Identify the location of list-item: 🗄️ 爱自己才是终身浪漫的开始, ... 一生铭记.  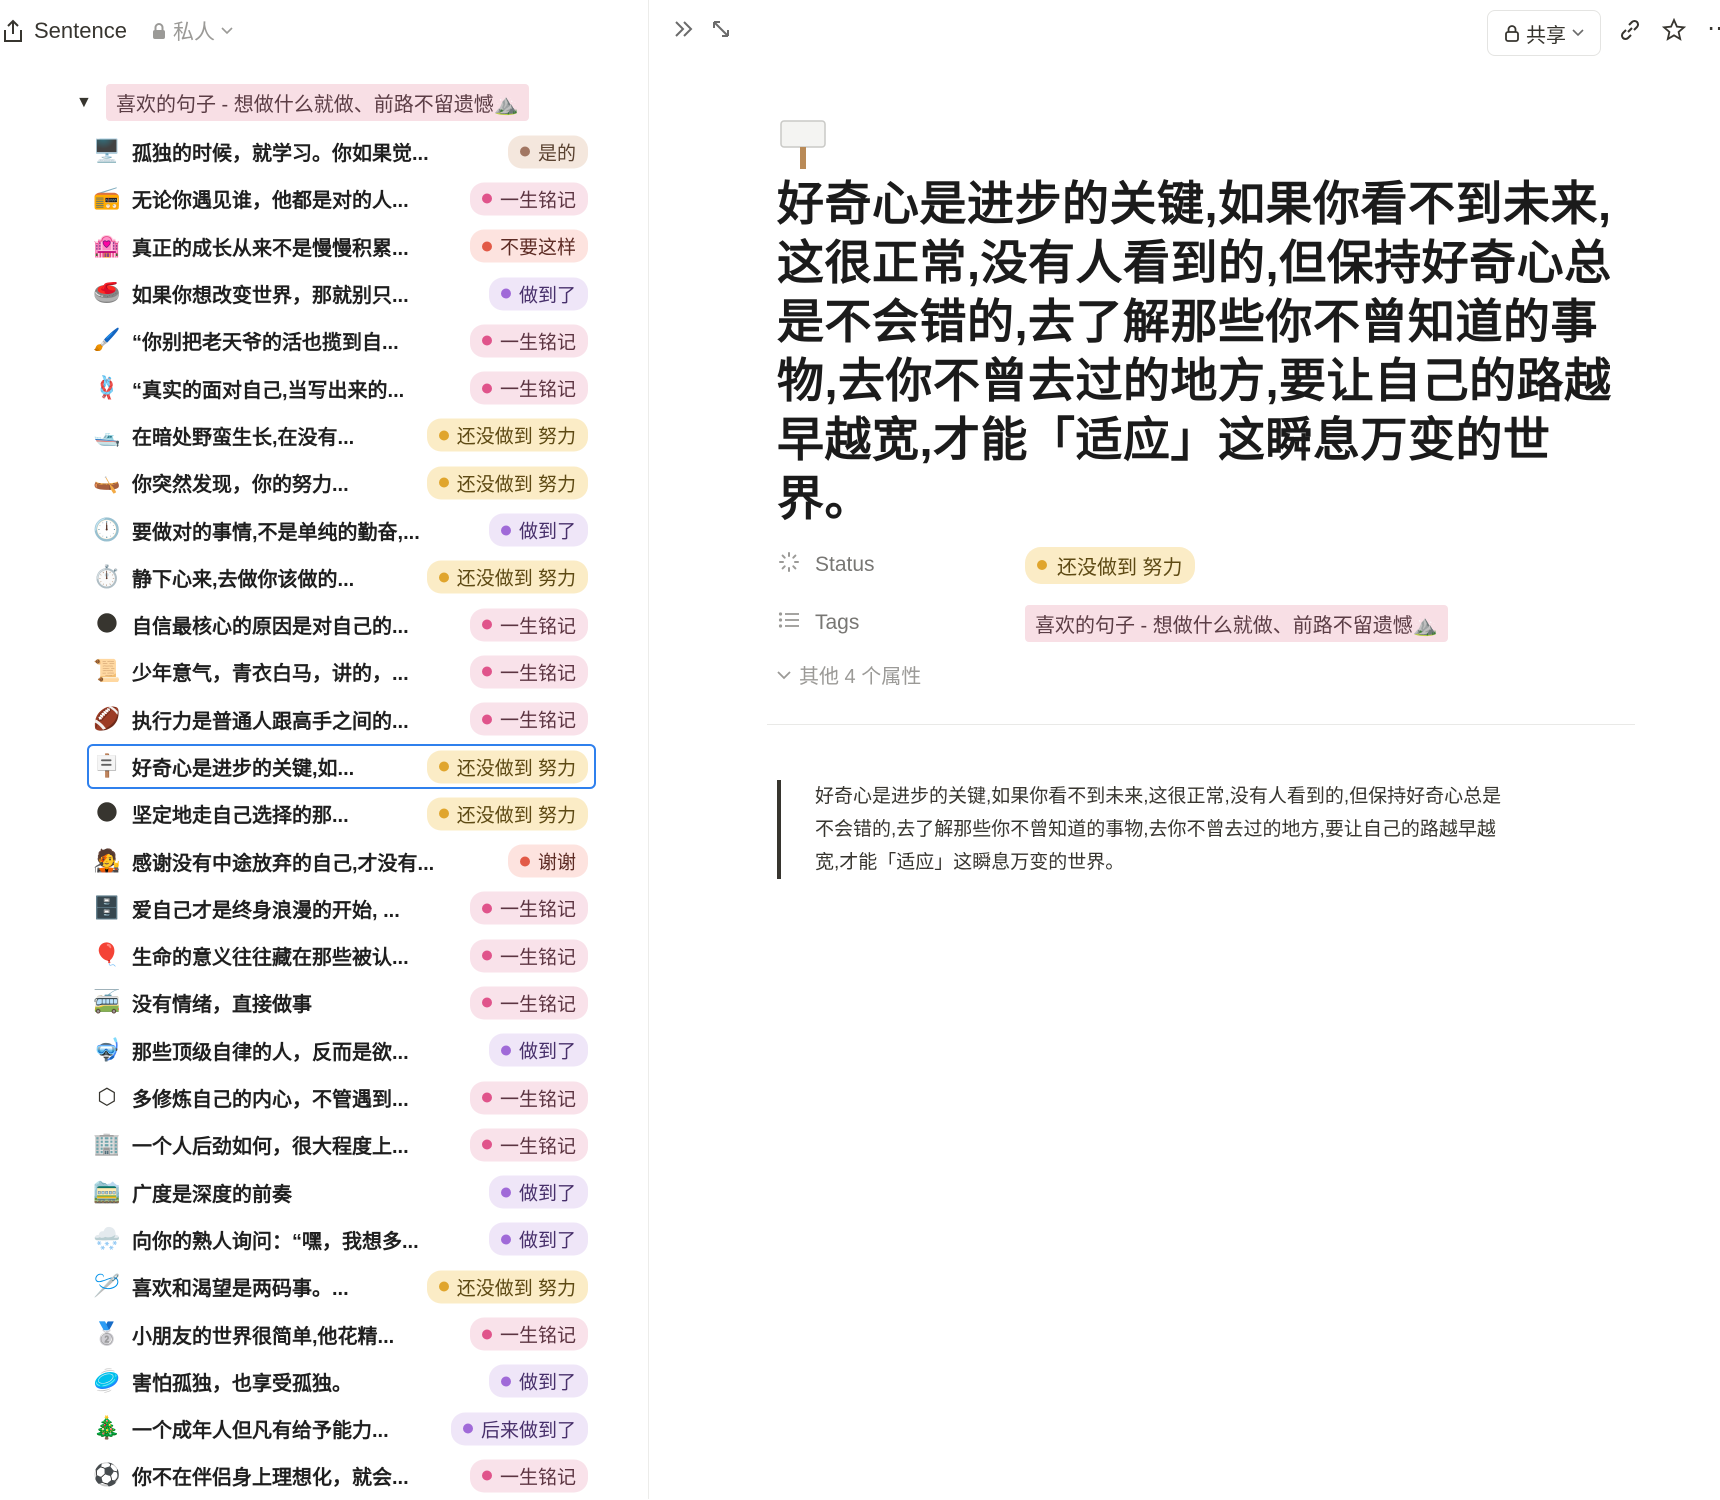
(341, 908).